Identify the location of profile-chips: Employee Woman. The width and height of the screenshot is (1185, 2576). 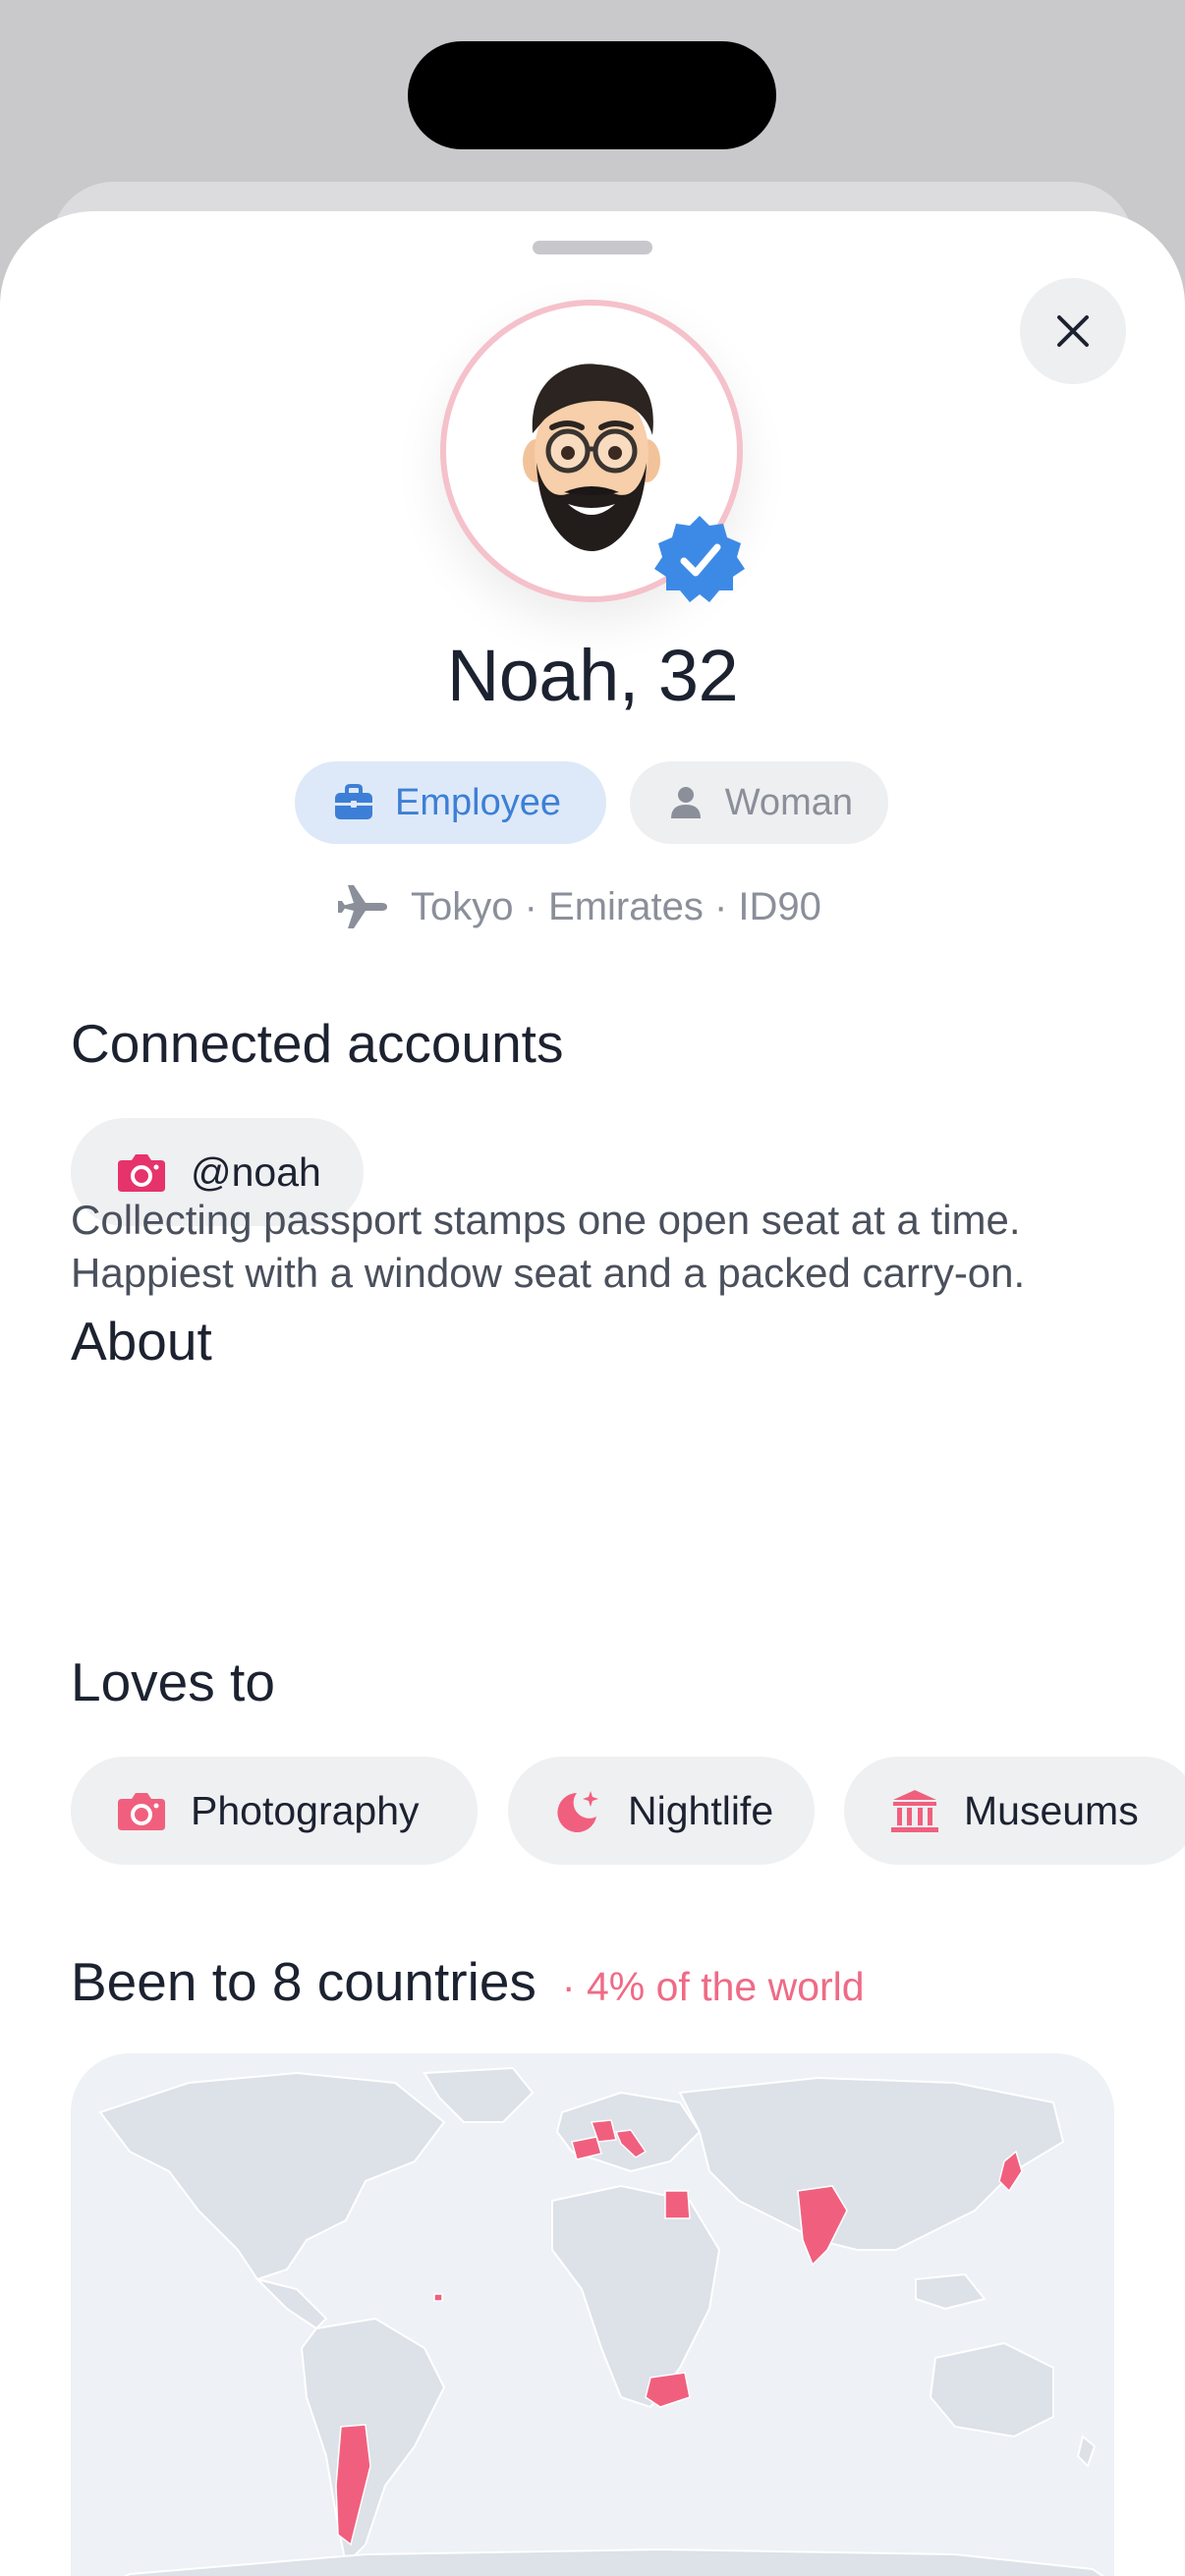
(592, 802).